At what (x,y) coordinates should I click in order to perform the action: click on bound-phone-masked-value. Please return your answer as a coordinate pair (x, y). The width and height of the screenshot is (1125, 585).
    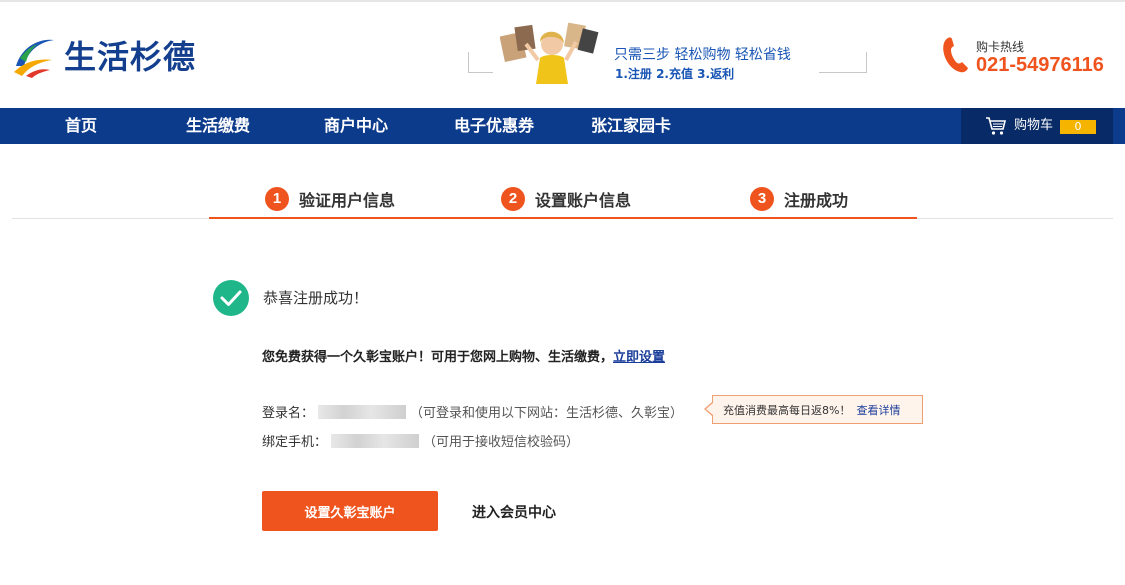
    Looking at the image, I should click on (375, 440).